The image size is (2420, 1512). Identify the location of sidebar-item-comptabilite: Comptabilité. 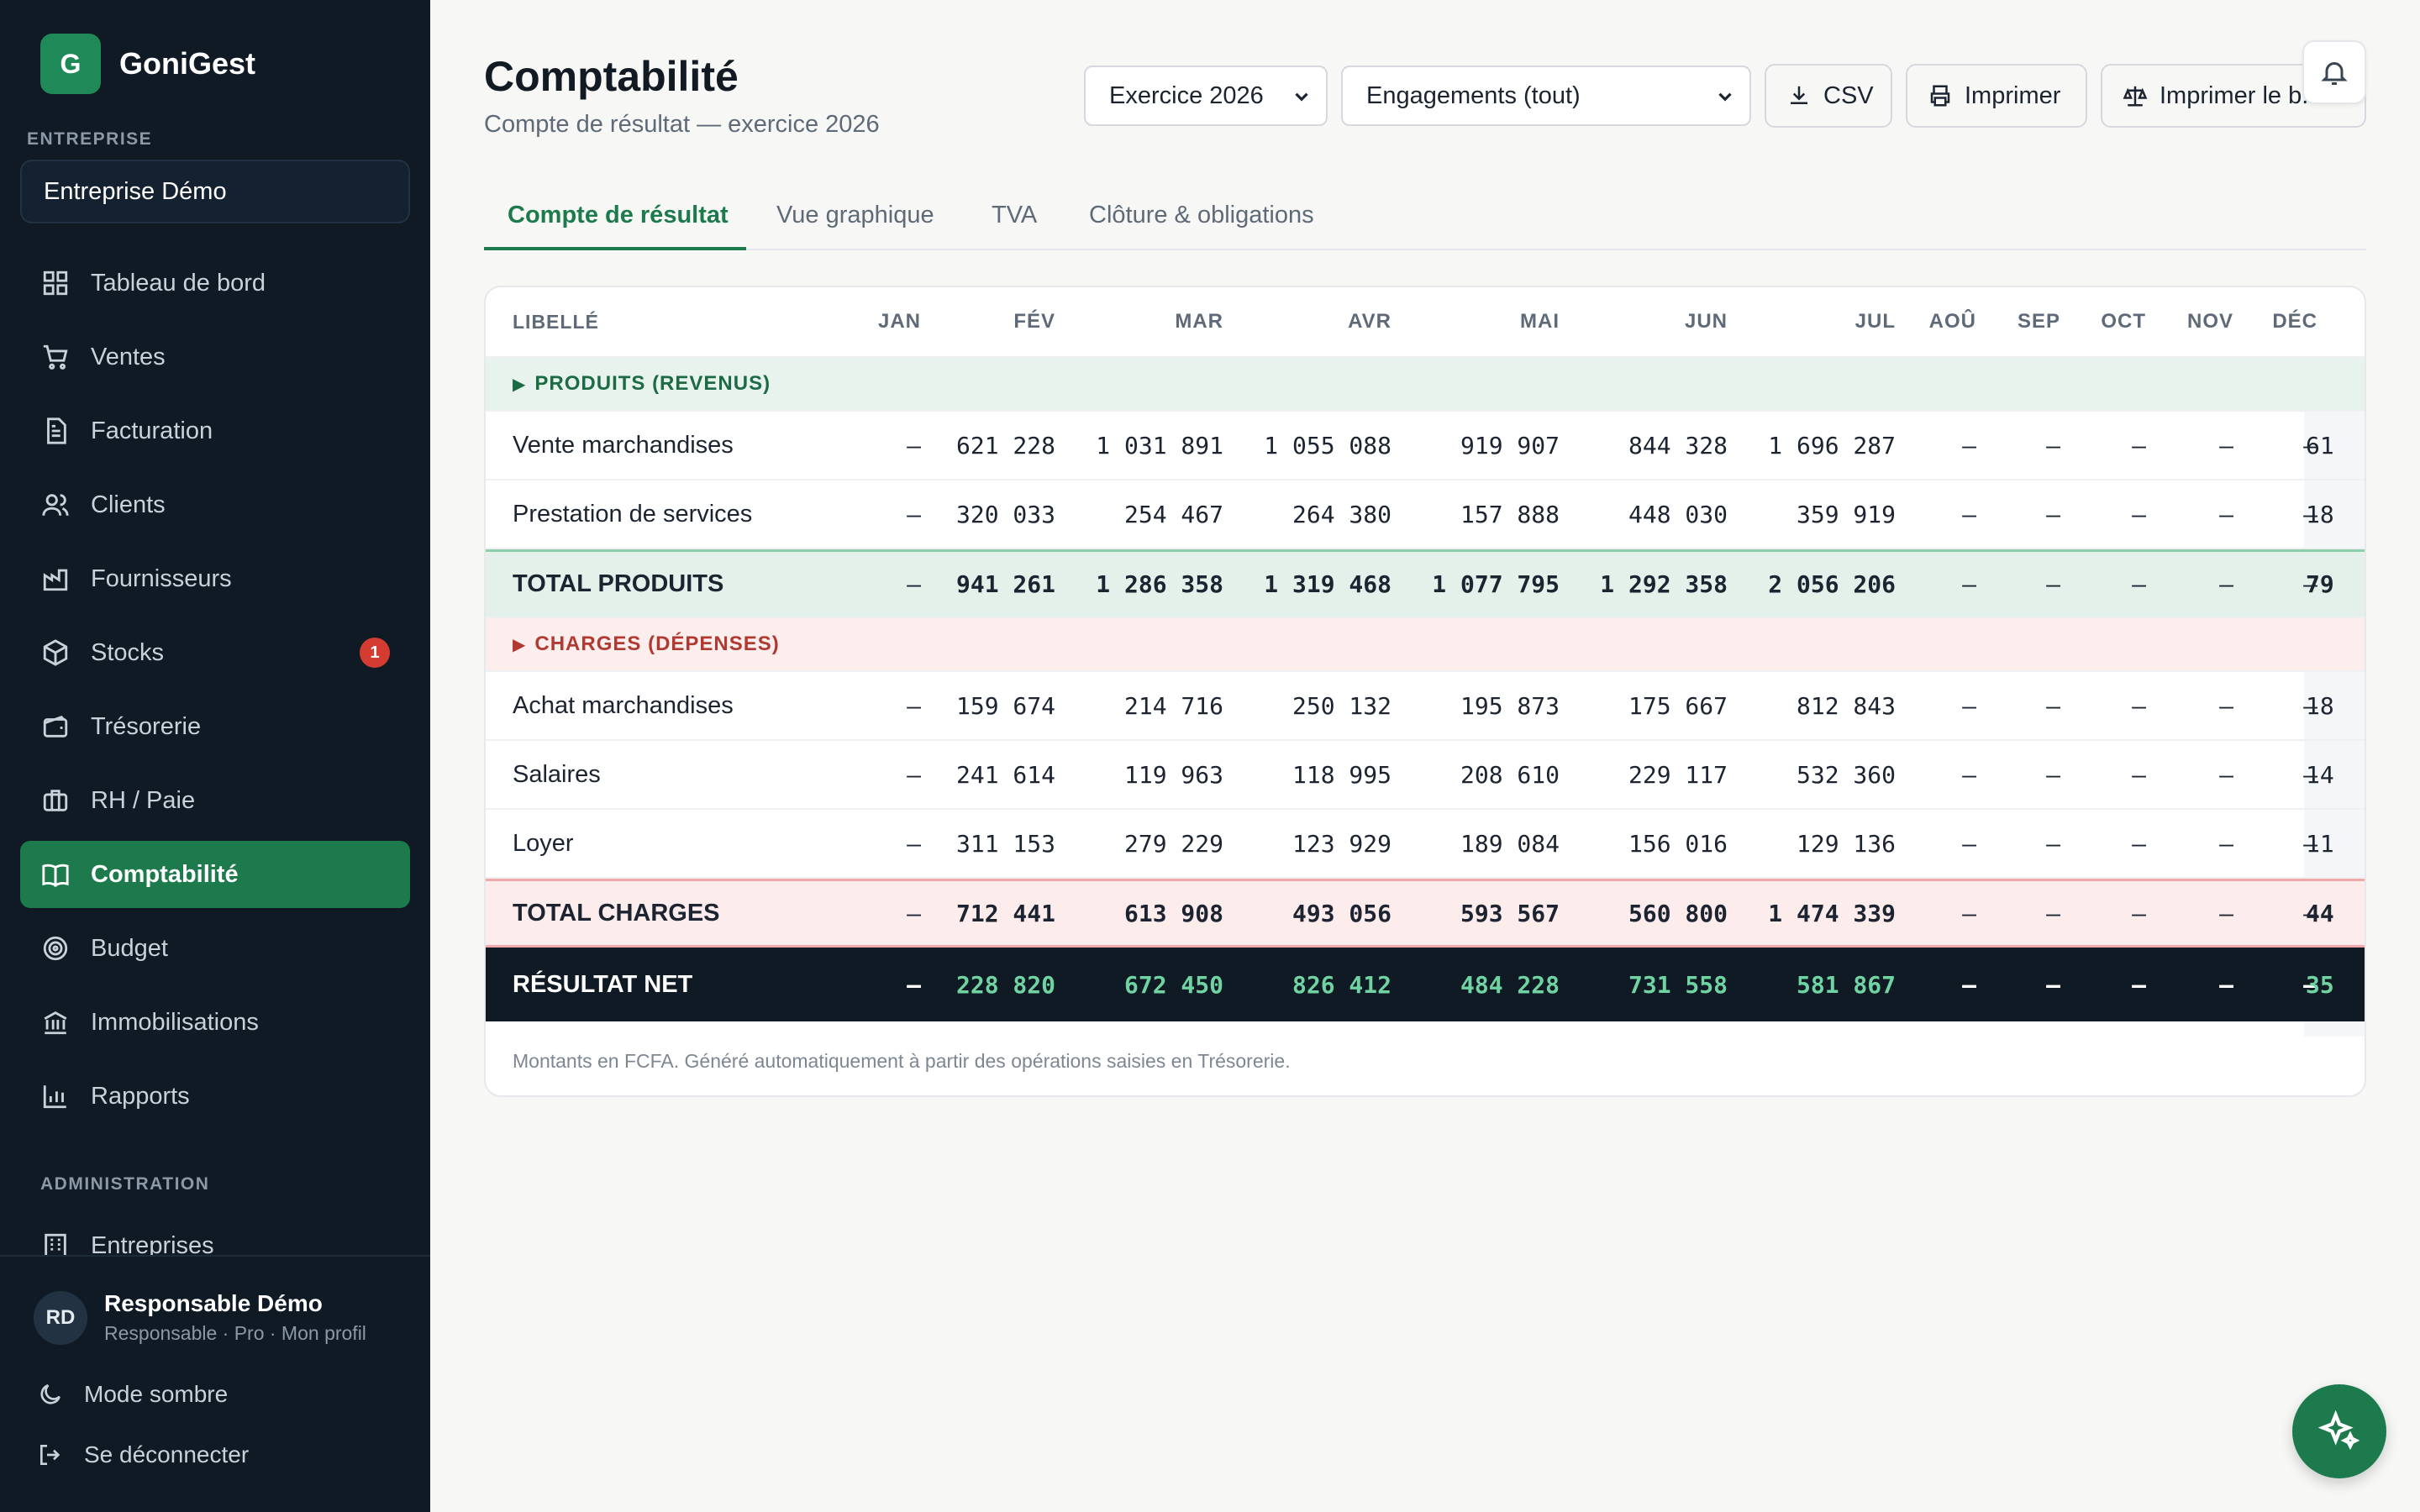
(215, 874).